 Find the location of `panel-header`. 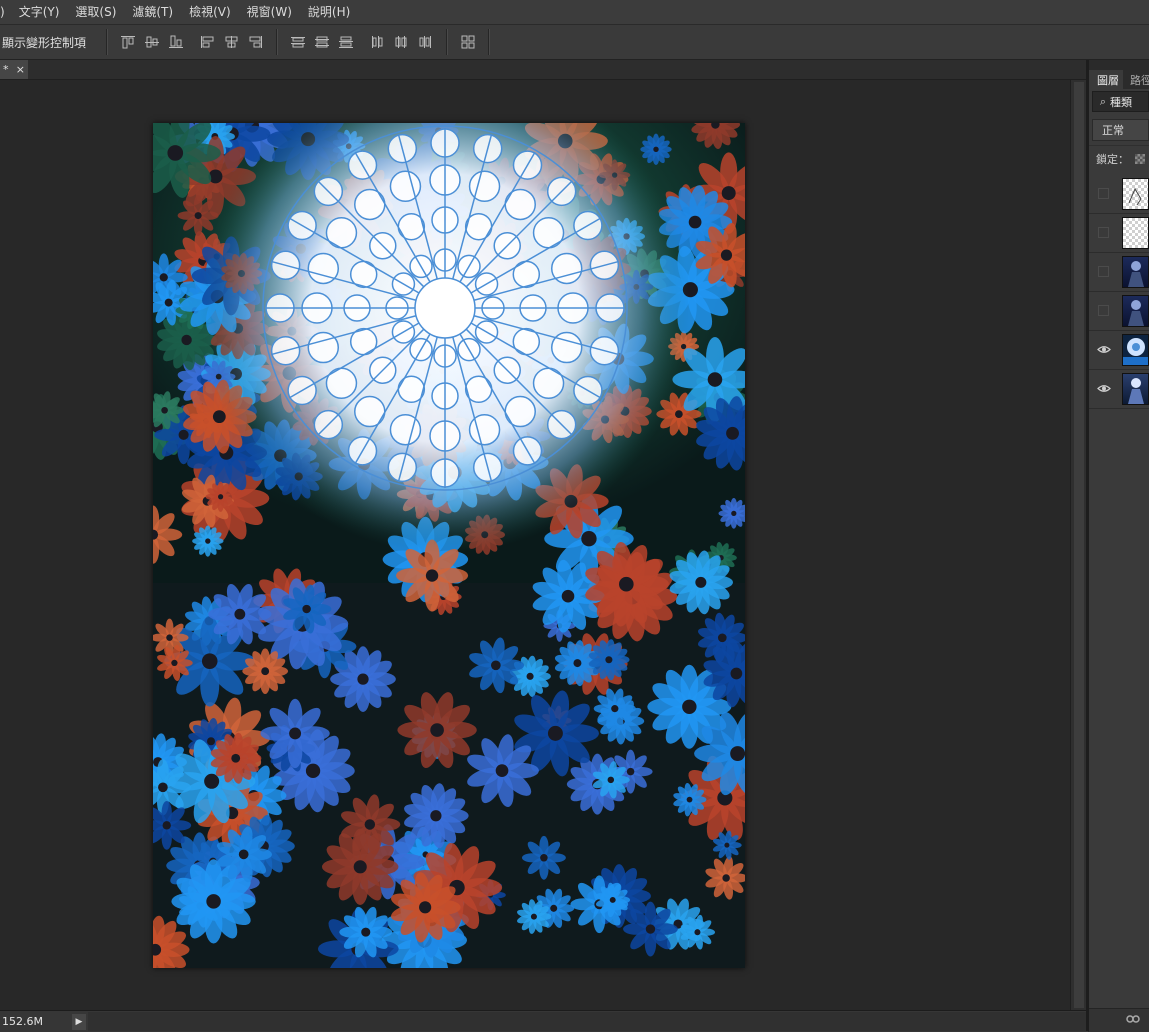

panel-header is located at coordinates (1119, 65).